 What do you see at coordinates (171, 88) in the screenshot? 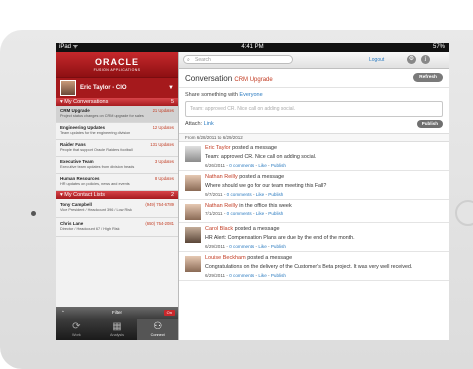
I see `chevron-down-icon: ▼` at bounding box center [171, 88].